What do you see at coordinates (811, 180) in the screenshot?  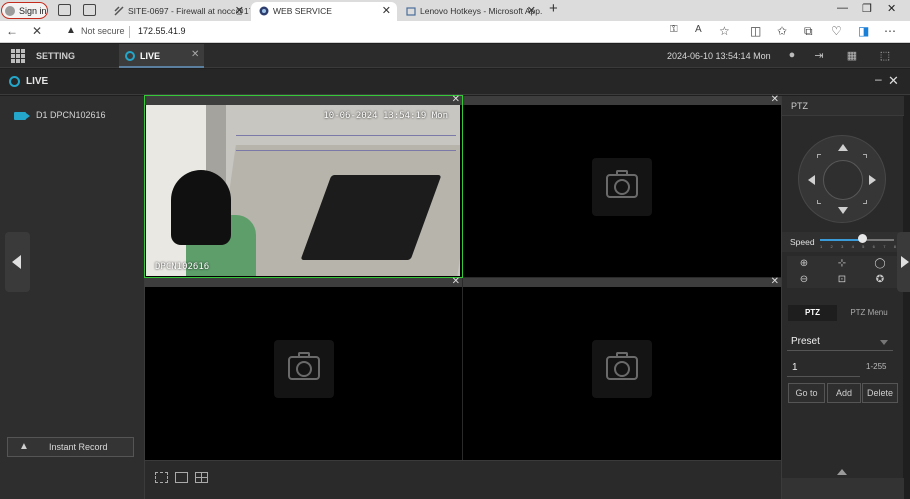 I see `pan-left-icon` at bounding box center [811, 180].